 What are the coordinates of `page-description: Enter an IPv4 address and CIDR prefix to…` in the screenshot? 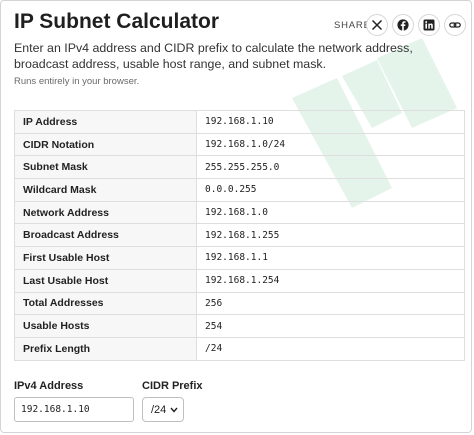 It's located at (213, 56).